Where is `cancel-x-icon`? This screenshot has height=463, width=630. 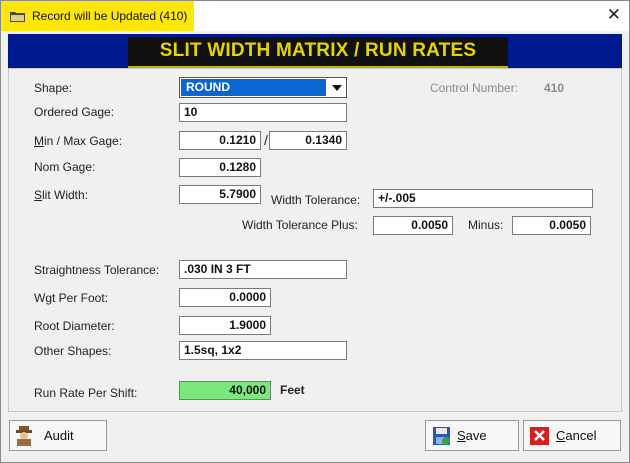
cancel-x-icon is located at coordinates (539, 436).